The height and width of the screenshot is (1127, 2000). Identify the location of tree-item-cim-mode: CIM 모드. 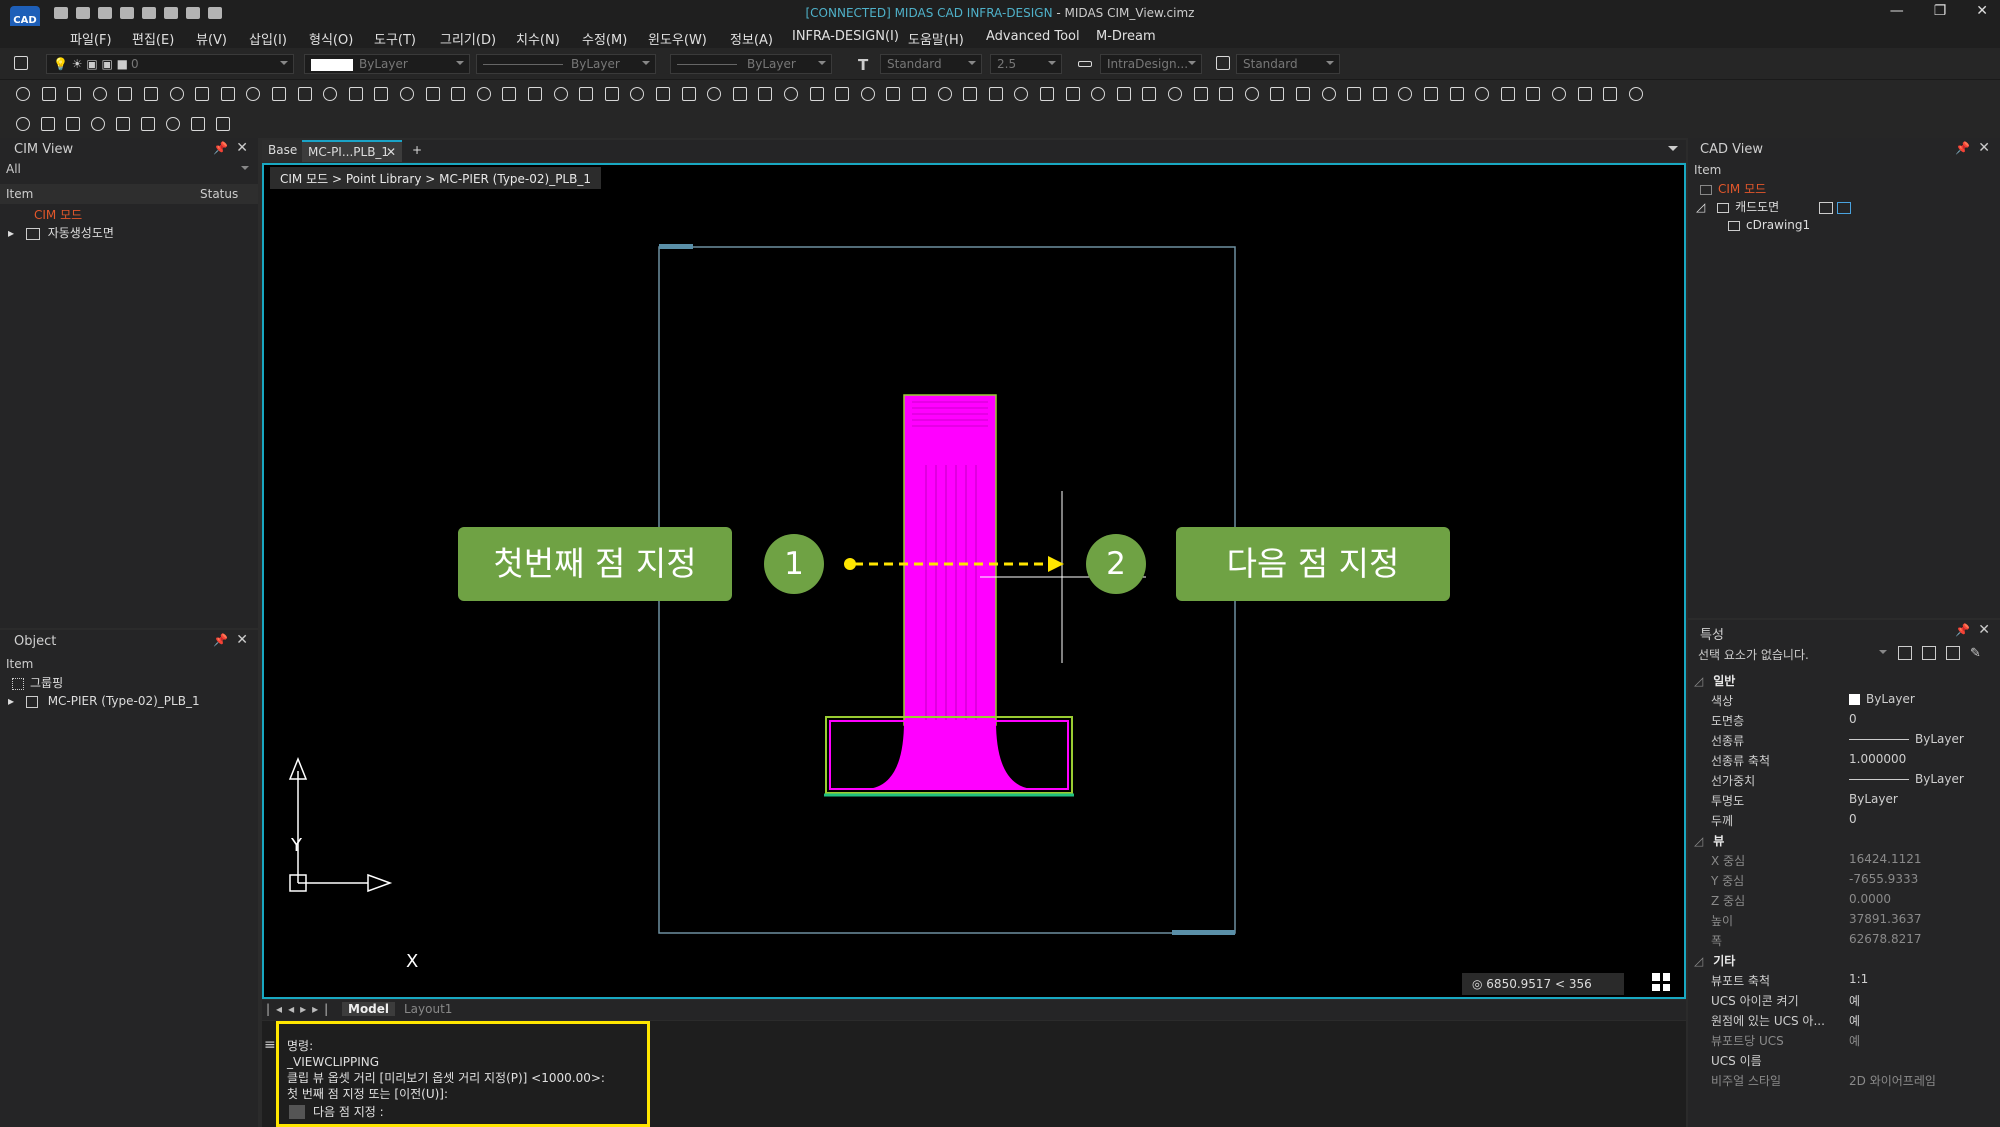
(58, 214).